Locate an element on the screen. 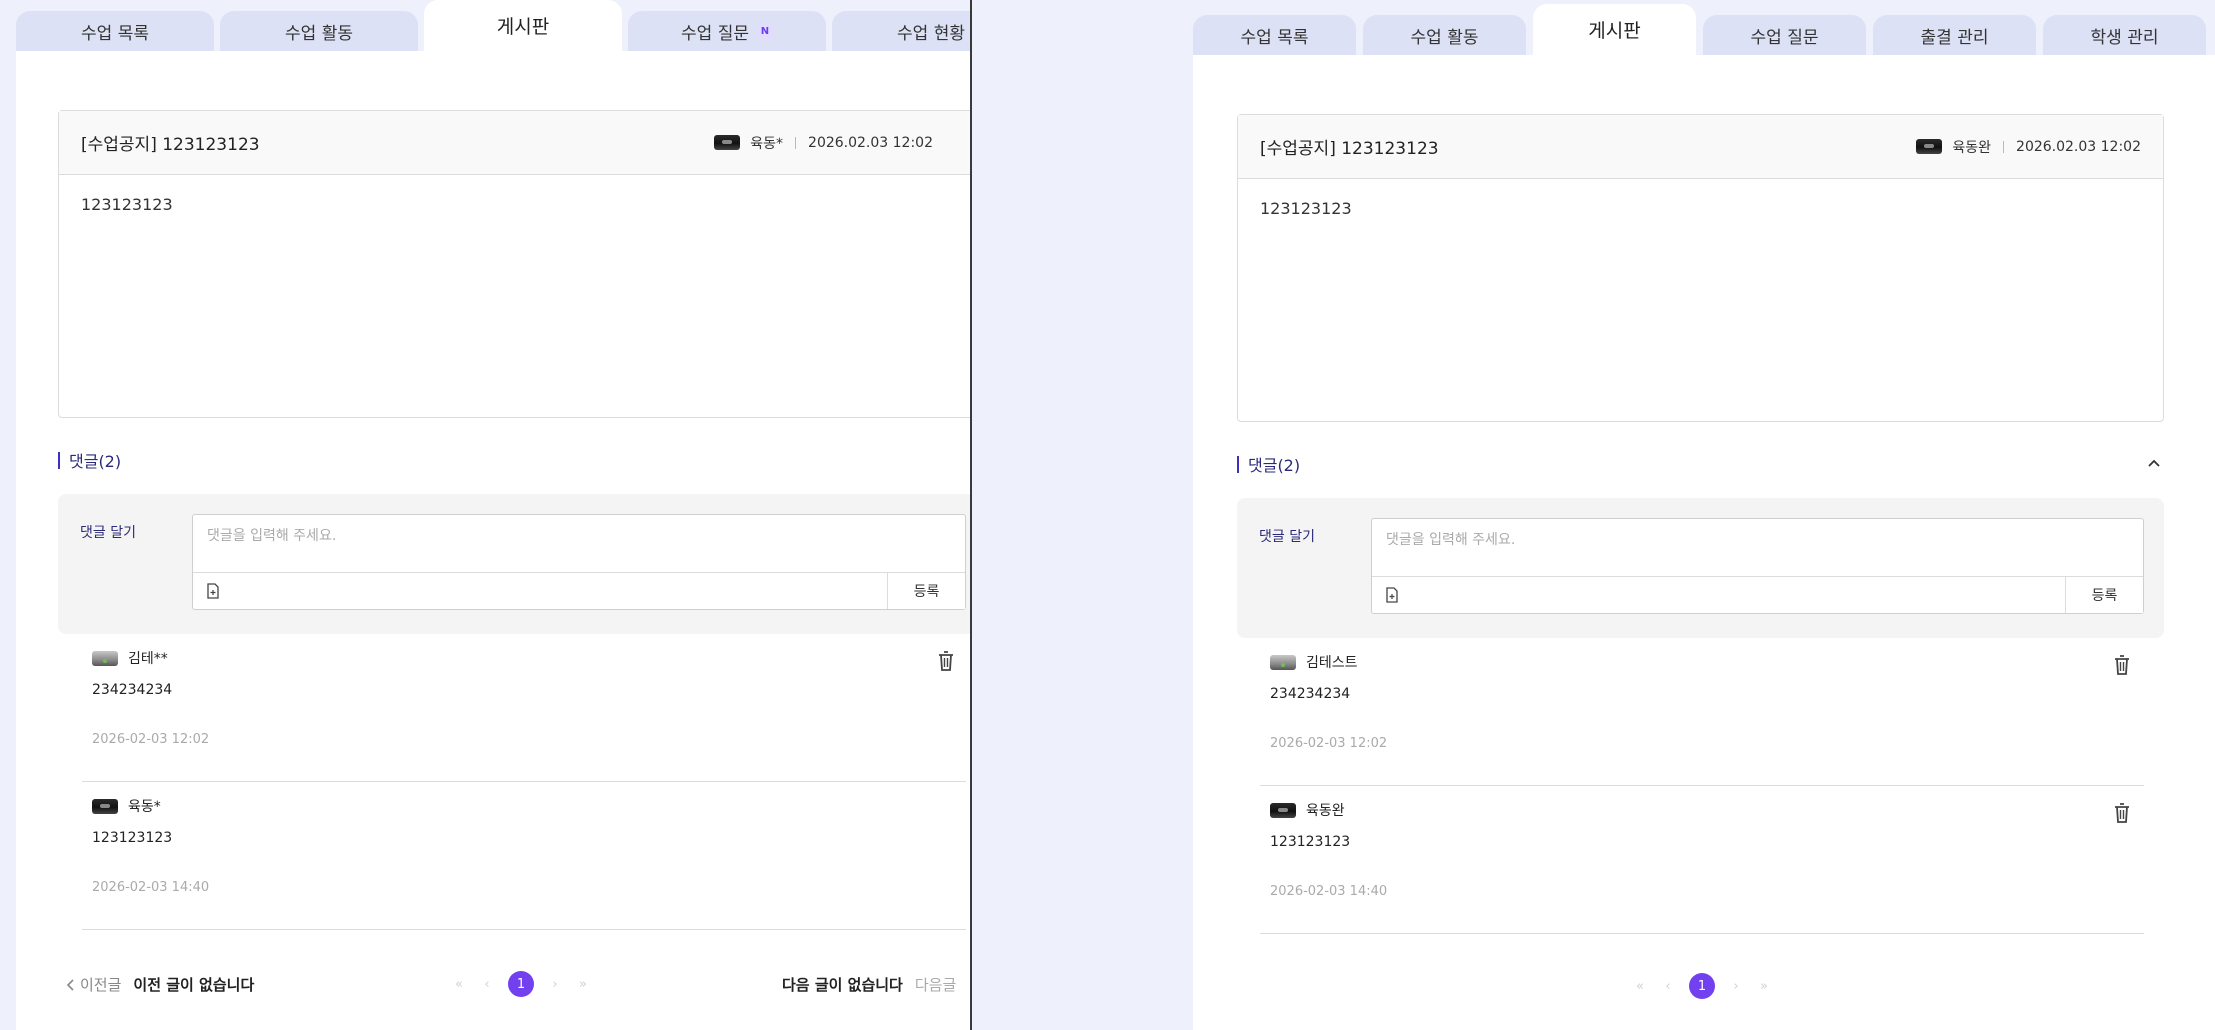  comment-author: 육동완 is located at coordinates (1307, 810).